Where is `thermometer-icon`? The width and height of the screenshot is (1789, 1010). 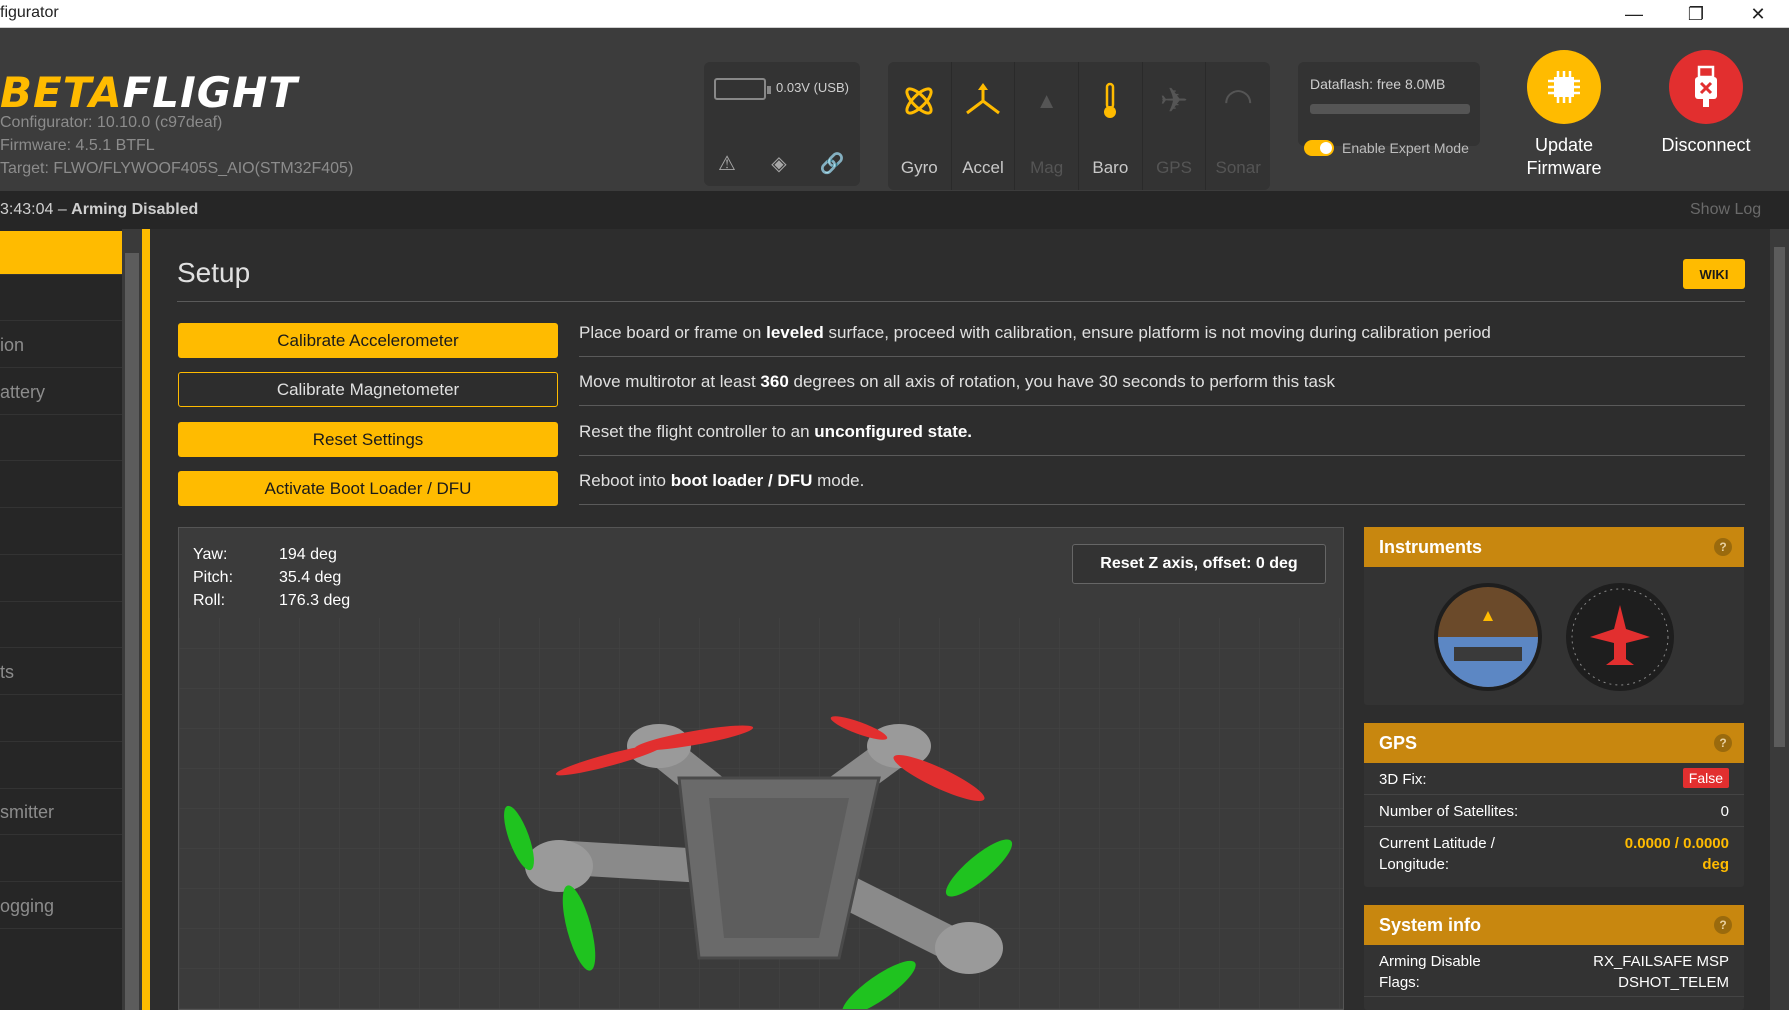 thermometer-icon is located at coordinates (1110, 101).